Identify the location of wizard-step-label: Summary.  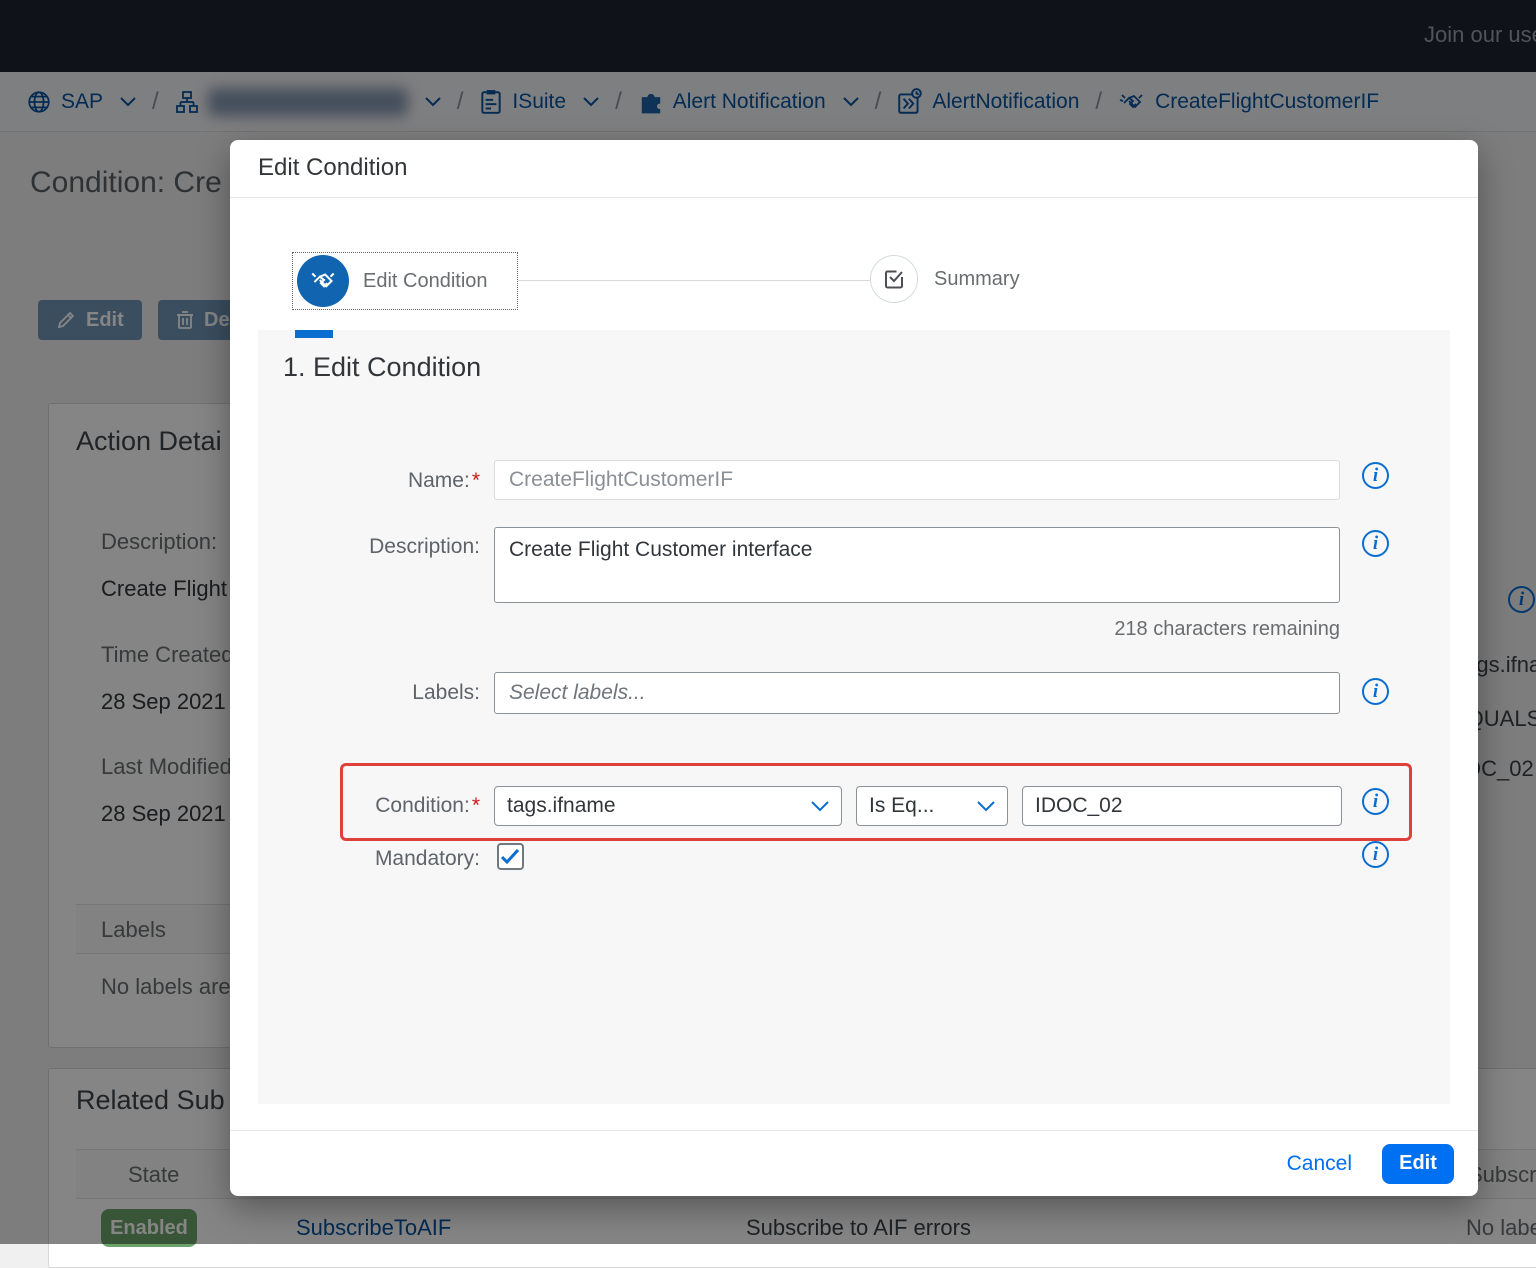
(977, 279).